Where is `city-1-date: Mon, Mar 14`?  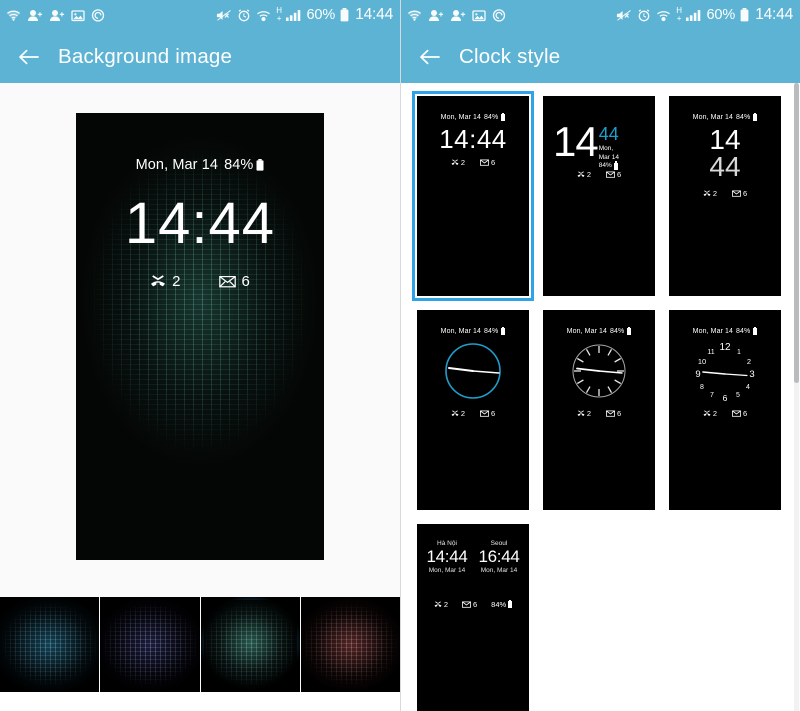 city-1-date: Mon, Mar 14 is located at coordinates (447, 570).